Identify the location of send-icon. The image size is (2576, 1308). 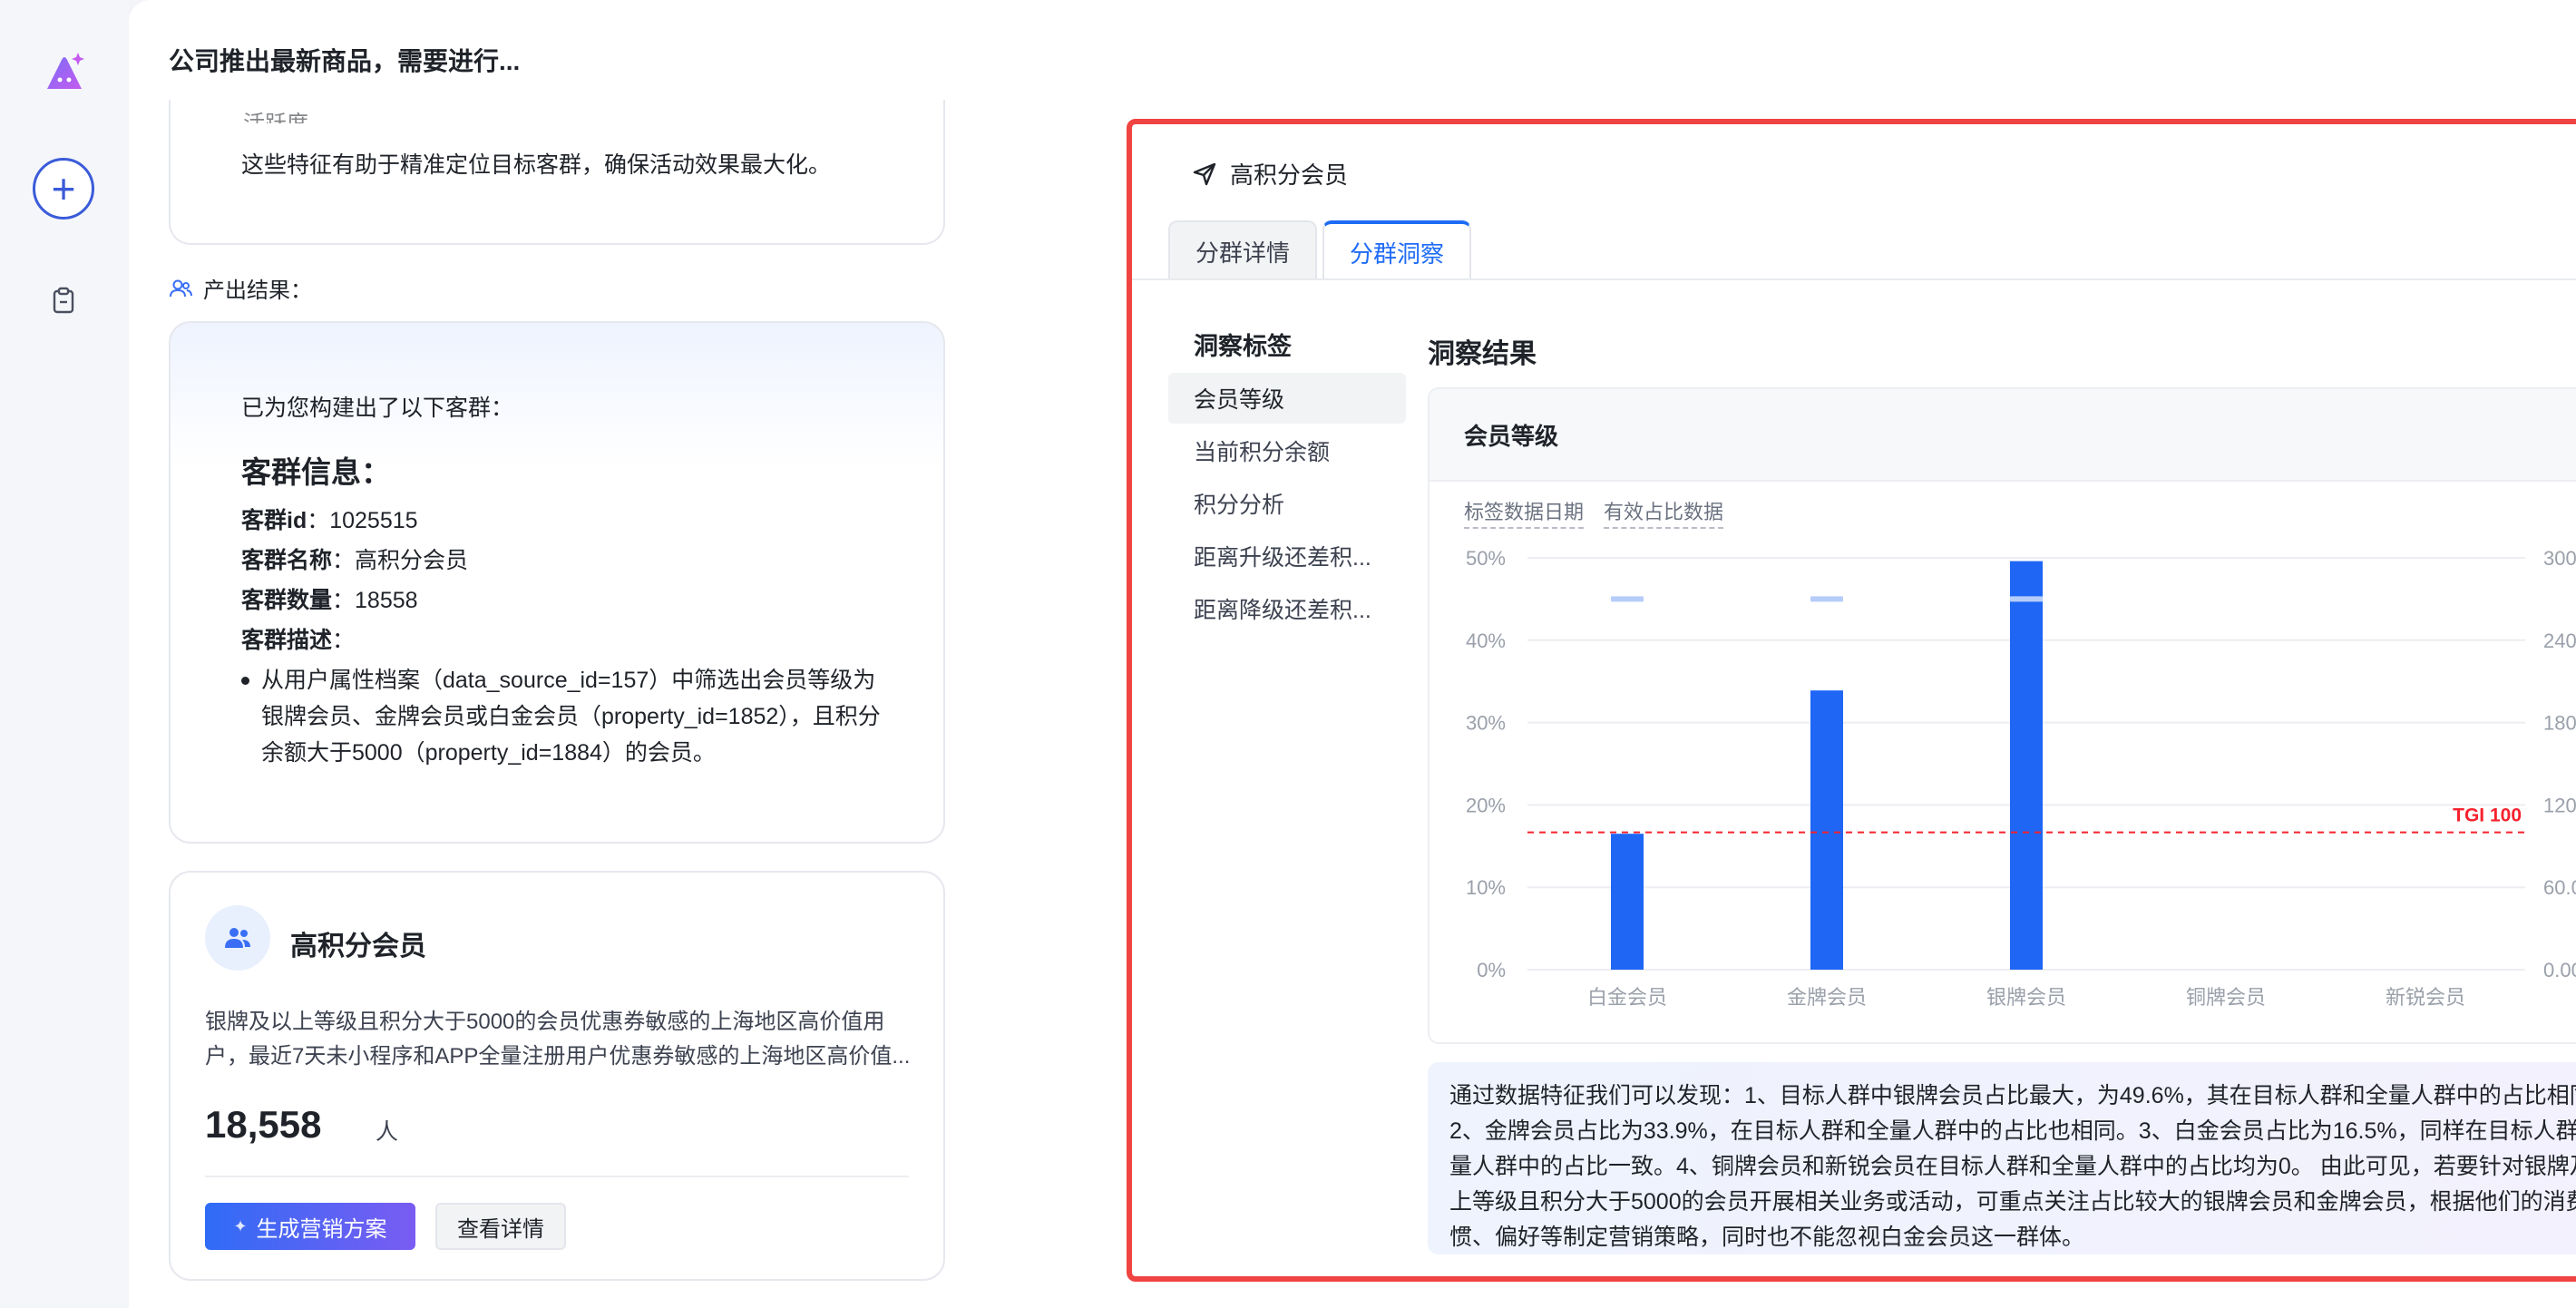
(1204, 174).